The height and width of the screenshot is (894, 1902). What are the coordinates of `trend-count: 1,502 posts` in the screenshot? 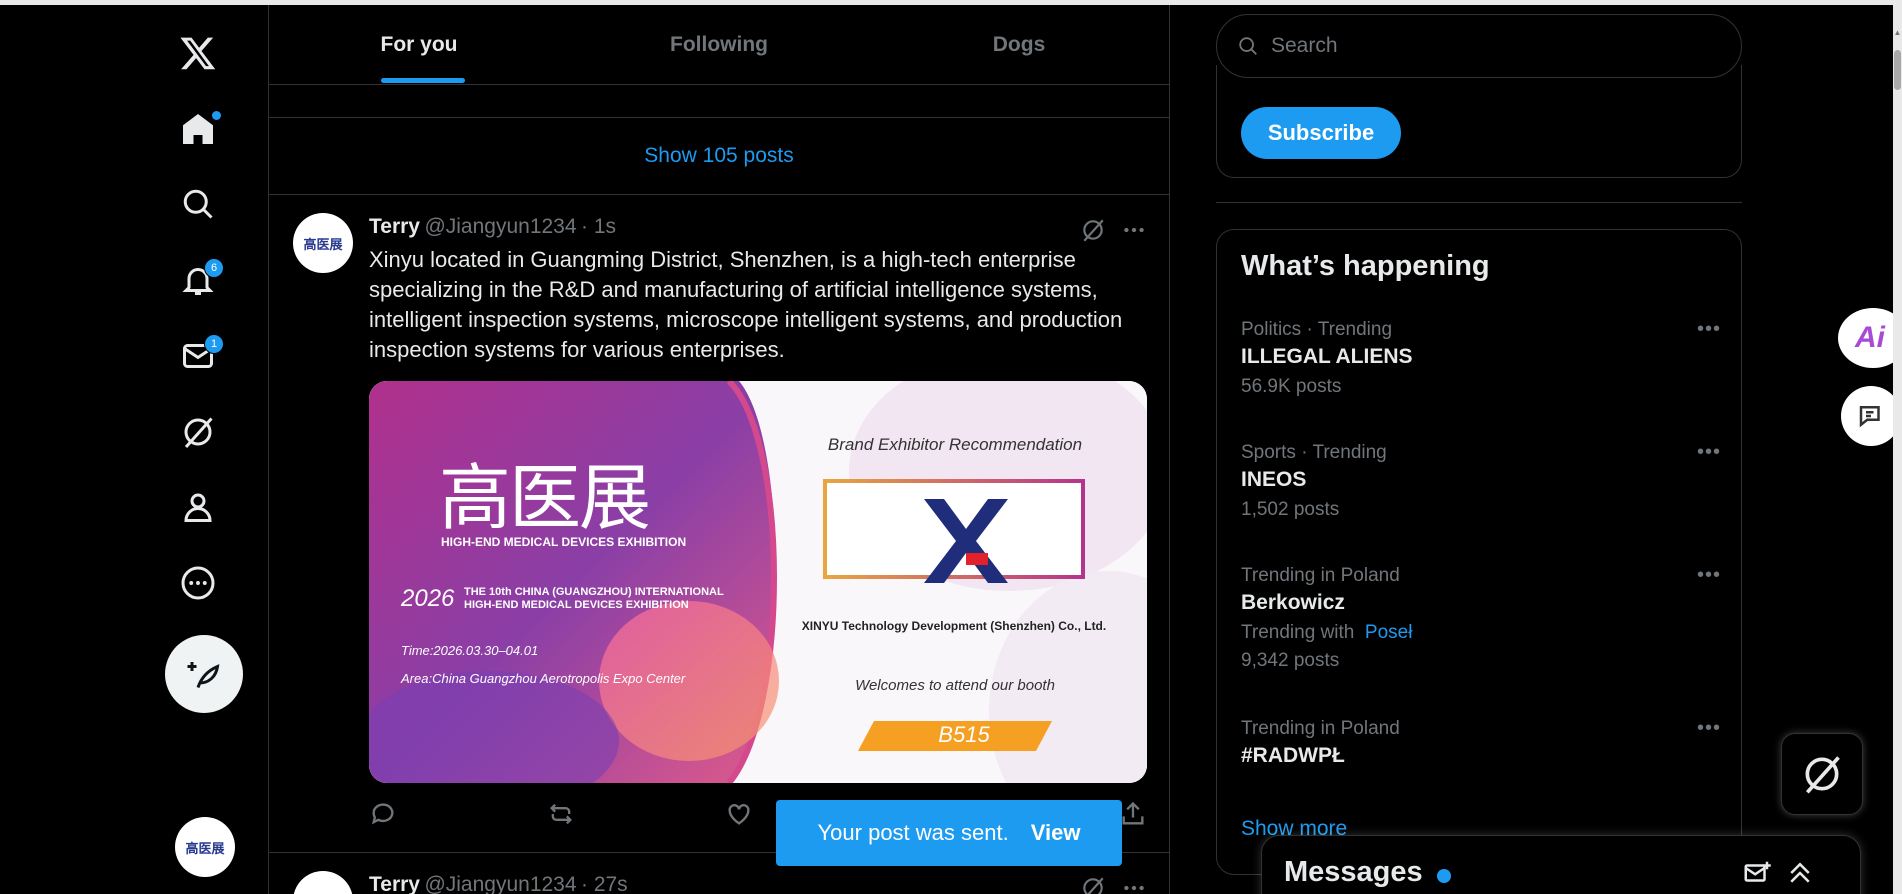 It's located at (1290, 509).